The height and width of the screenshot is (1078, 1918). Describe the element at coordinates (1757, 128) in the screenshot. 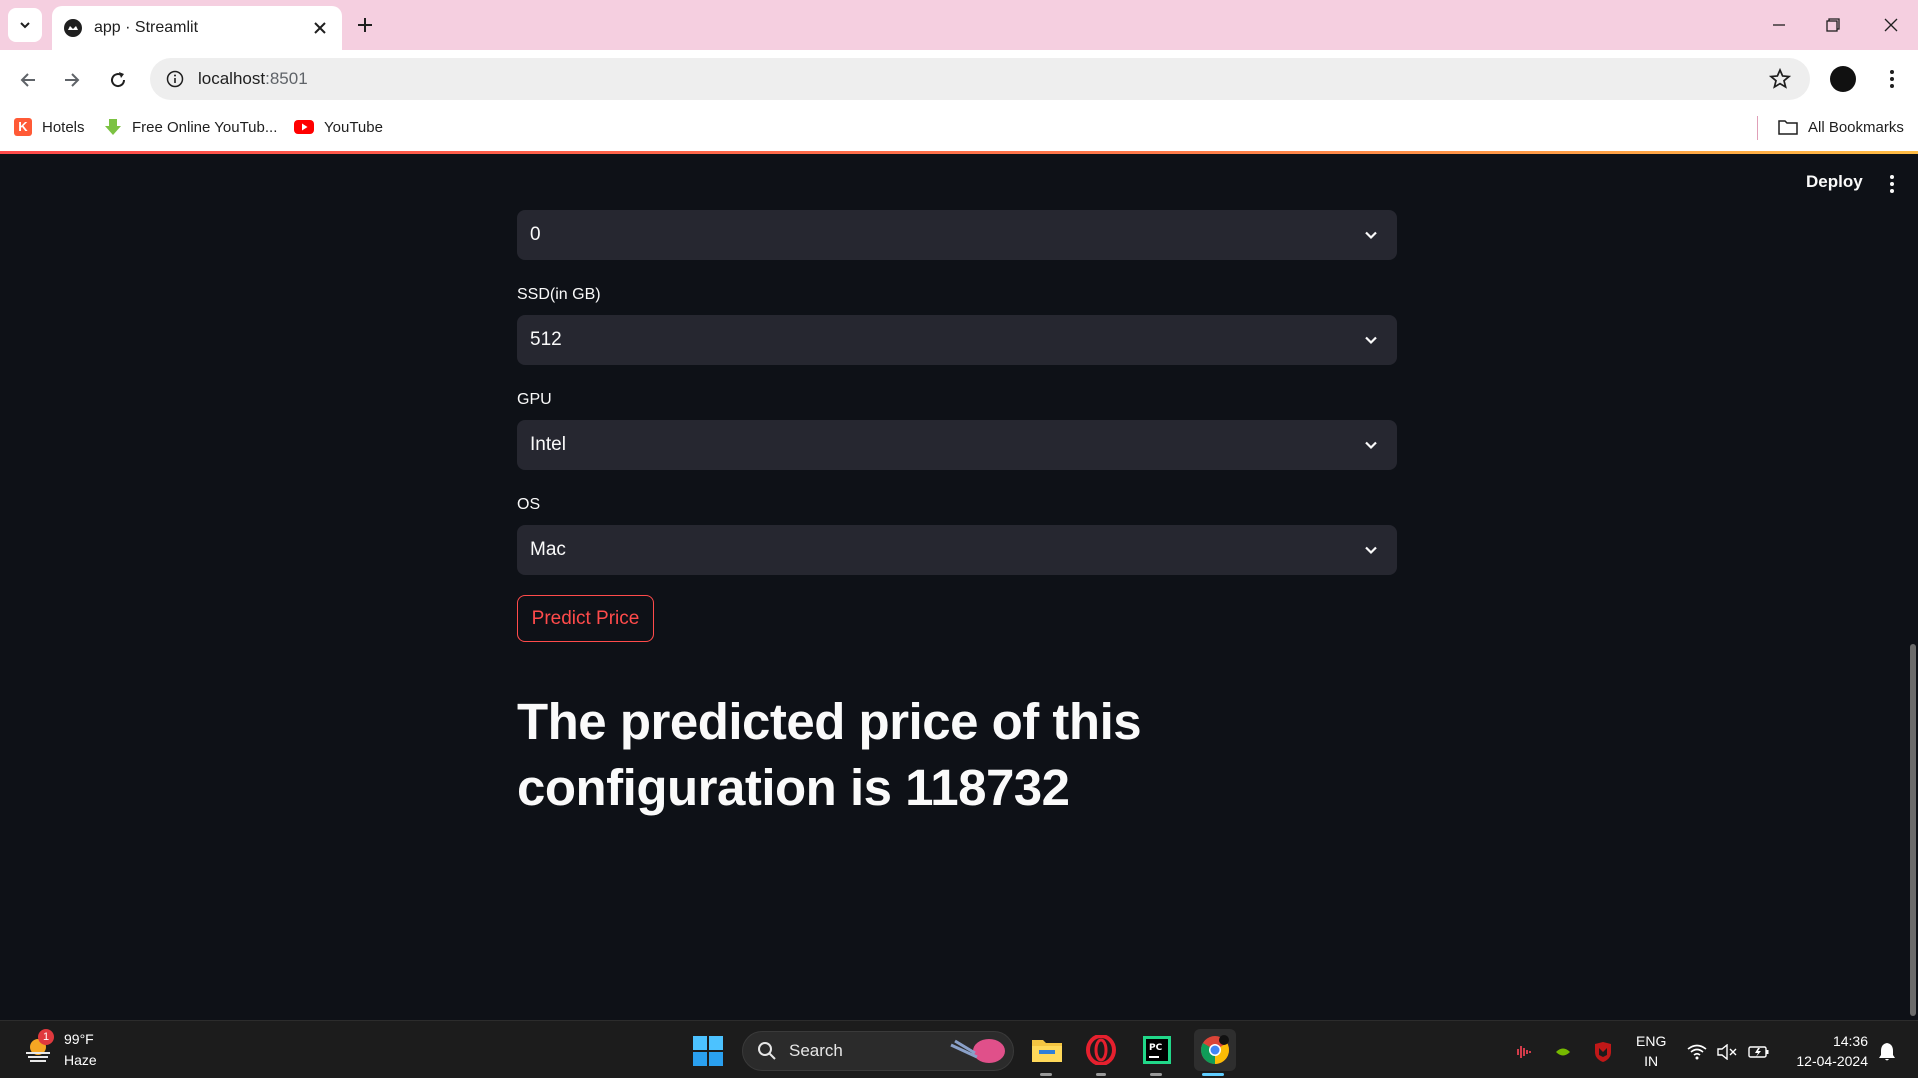

I see `bookmarks-separator` at that location.